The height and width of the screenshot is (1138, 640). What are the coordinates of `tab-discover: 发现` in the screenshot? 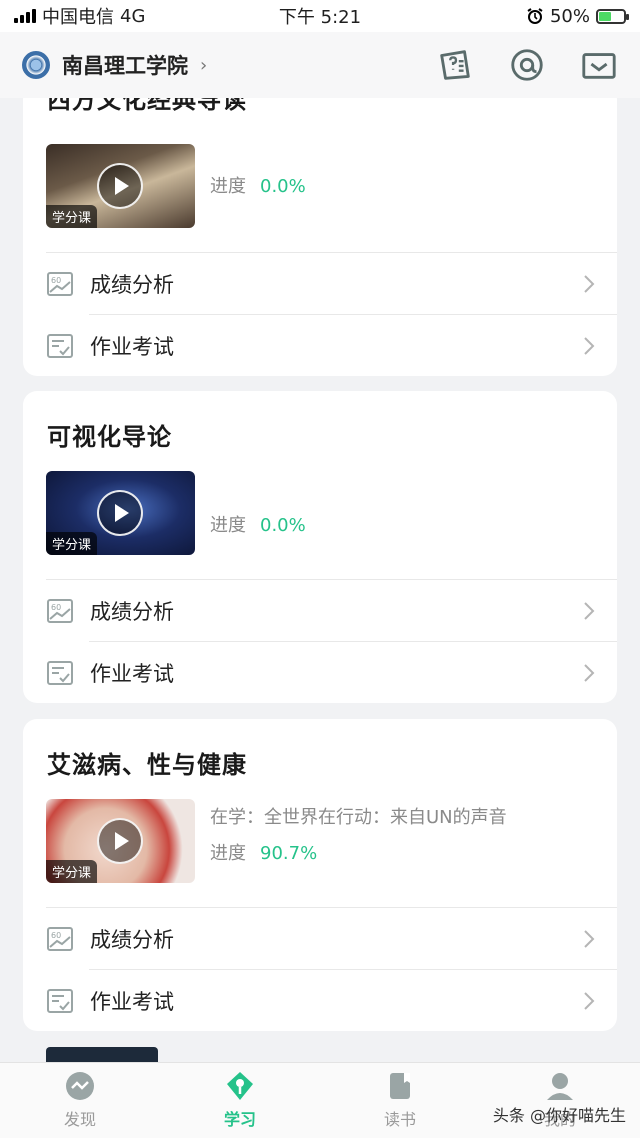 It's located at (80, 1100).